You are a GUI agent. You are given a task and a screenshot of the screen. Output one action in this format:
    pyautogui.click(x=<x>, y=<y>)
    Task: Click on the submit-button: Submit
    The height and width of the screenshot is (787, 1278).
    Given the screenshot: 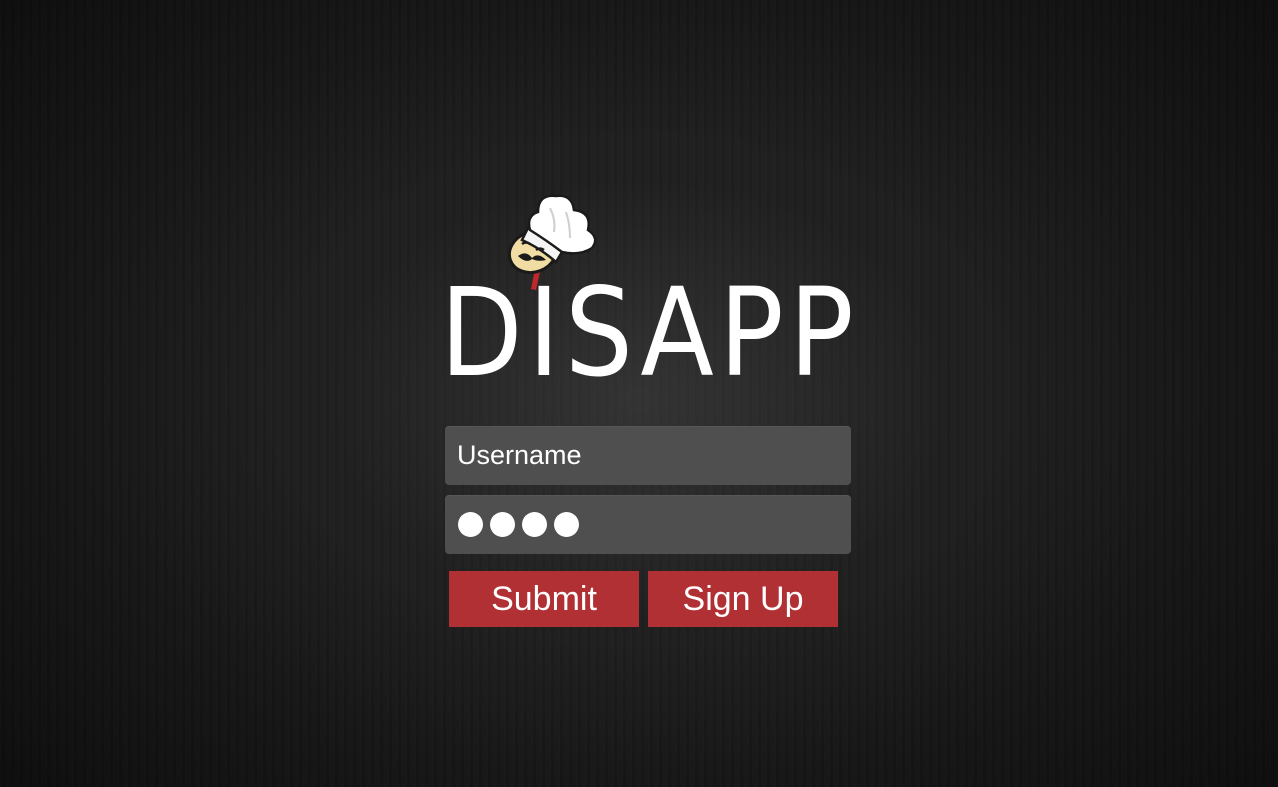 What is the action you would take?
    pyautogui.click(x=544, y=599)
    